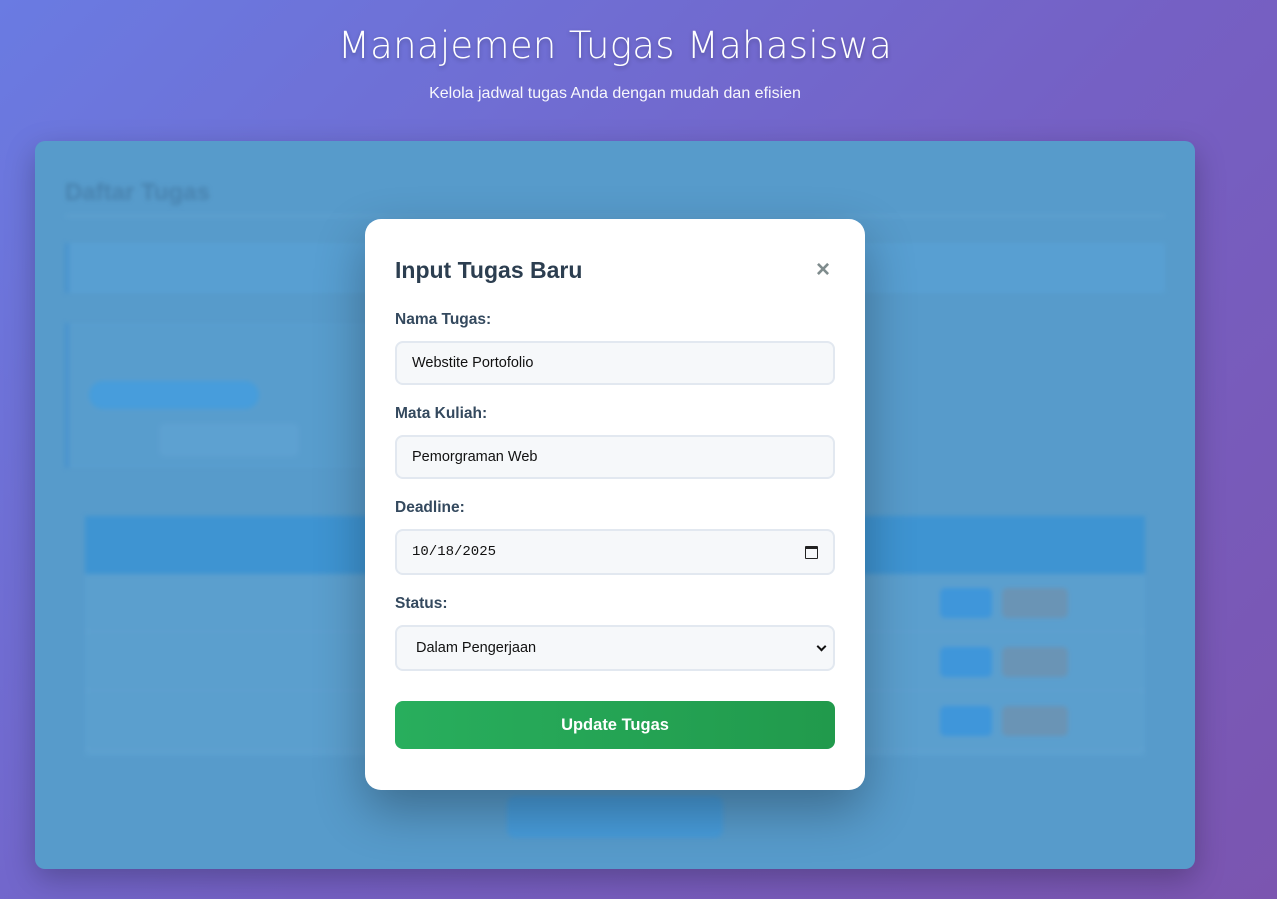 The height and width of the screenshot is (899, 1277). Describe the element at coordinates (823, 270) in the screenshot. I see `close-icon: ×` at that location.